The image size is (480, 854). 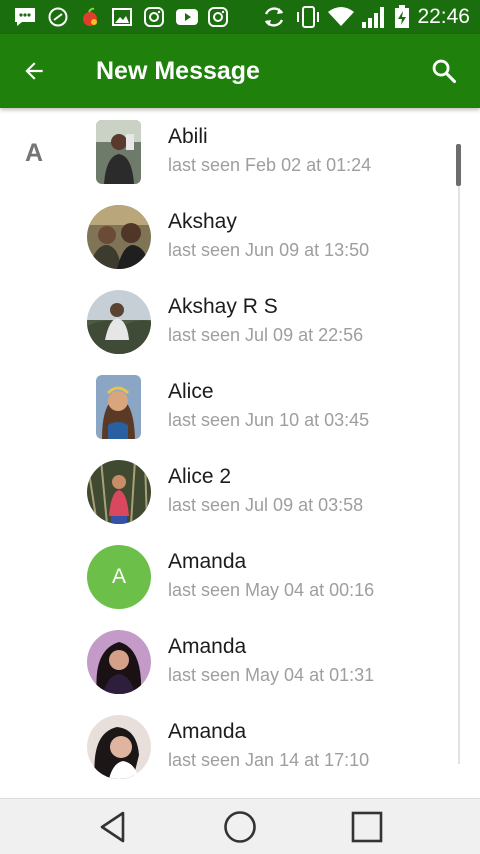 What do you see at coordinates (226, 575) in the screenshot?
I see `contact-item: A Amanda last seen May 04 at 00:16` at bounding box center [226, 575].